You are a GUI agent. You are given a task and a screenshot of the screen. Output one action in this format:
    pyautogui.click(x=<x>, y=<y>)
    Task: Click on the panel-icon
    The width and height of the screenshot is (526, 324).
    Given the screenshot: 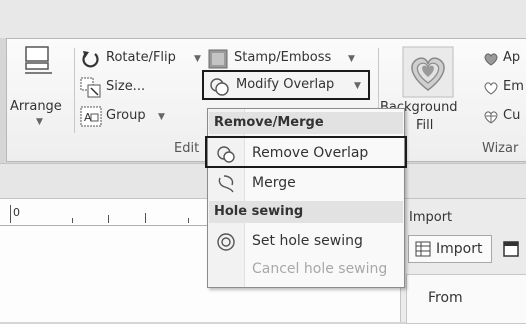 What is the action you would take?
    pyautogui.click(x=511, y=249)
    